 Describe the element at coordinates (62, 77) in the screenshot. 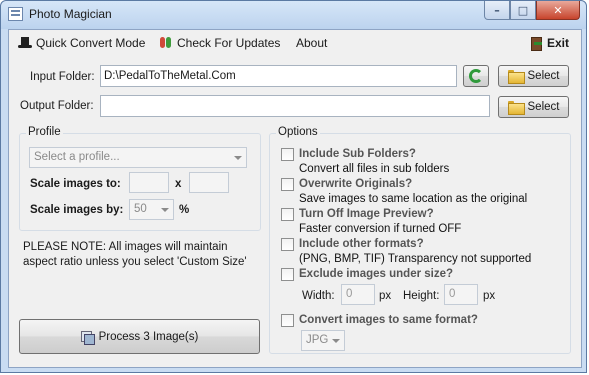

I see `input-folder-label: Input Folder:` at that location.